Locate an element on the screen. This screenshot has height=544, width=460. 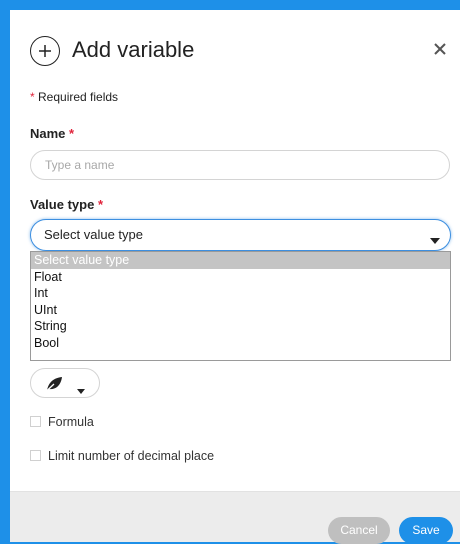
value-type-label: Value type * is located at coordinates (66, 204).